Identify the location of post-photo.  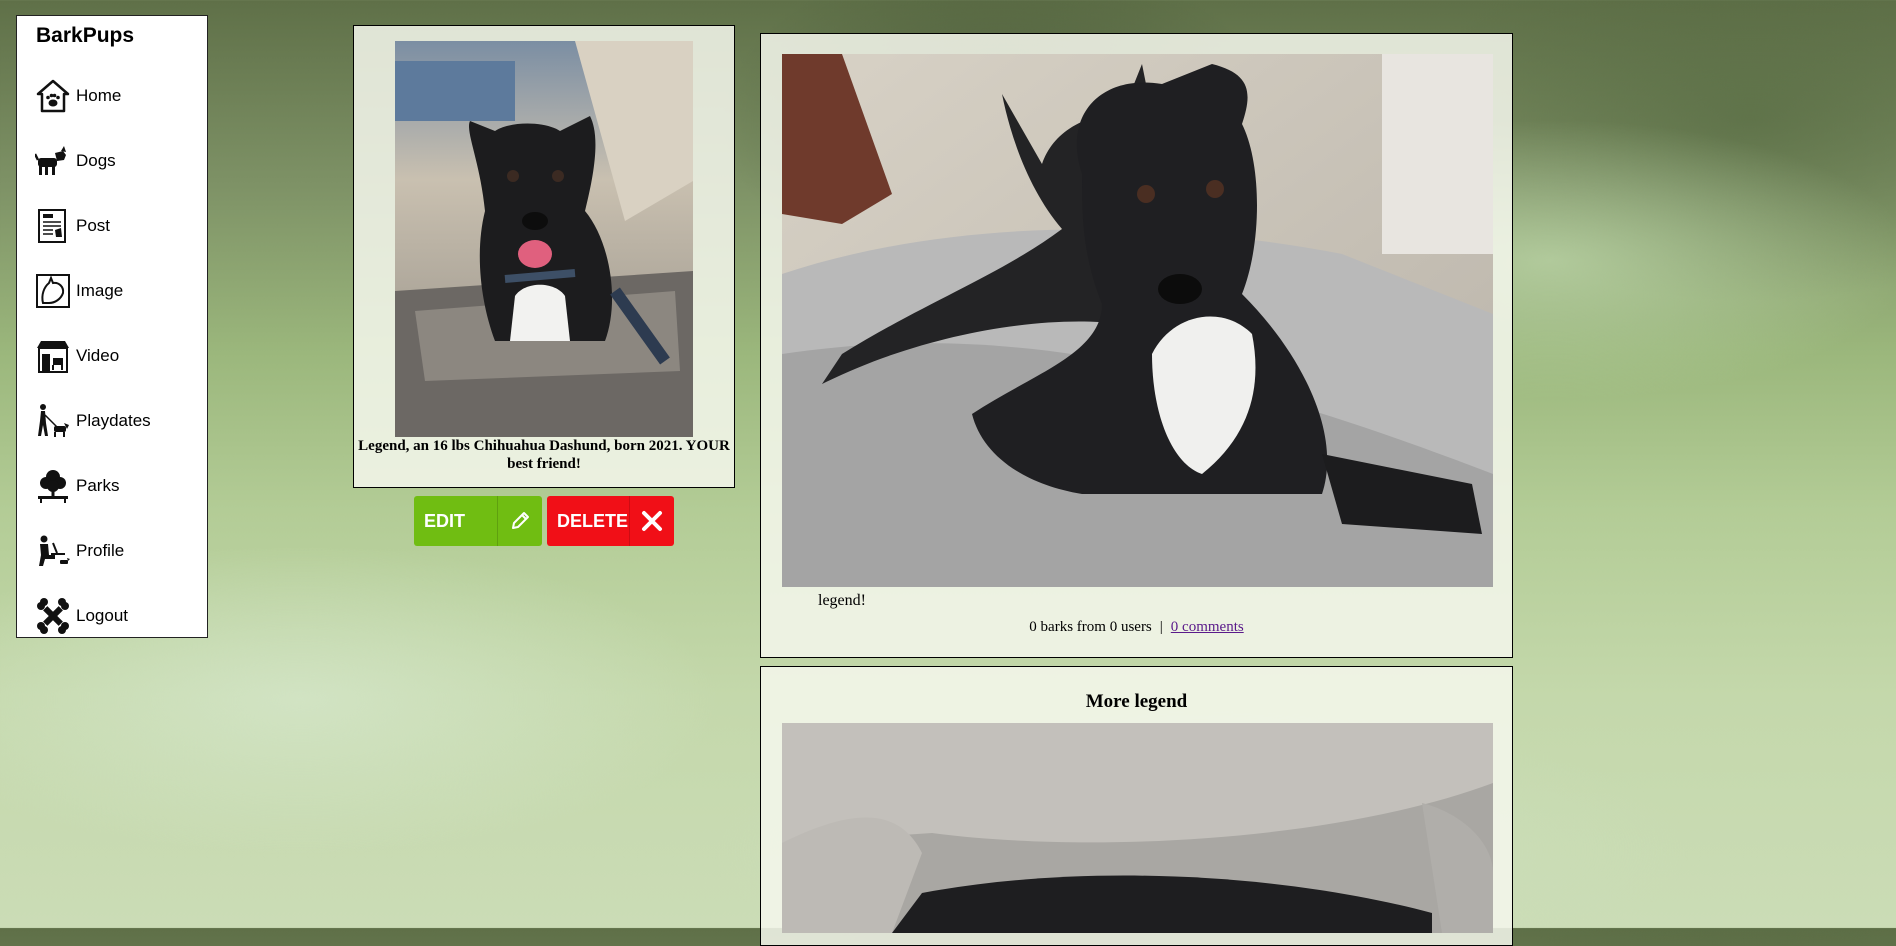
(1137, 828).